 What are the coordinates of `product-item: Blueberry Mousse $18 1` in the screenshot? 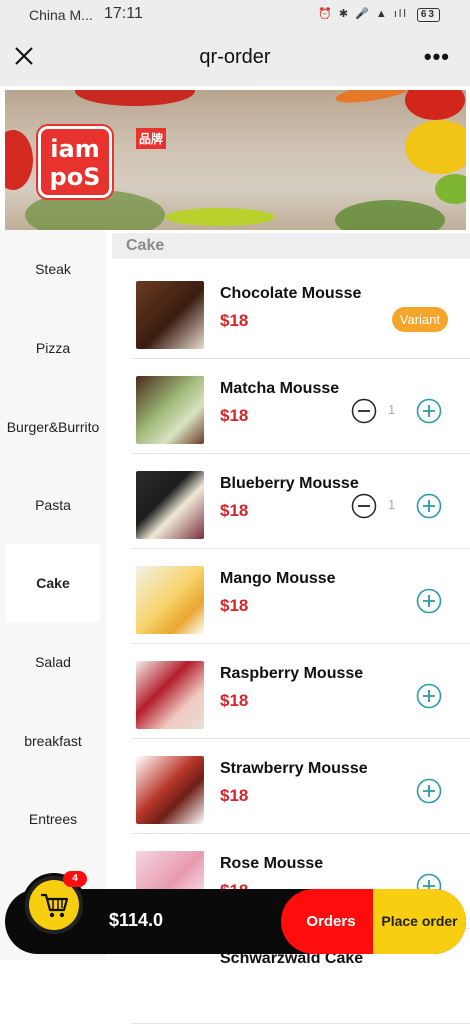 It's located at (301, 503).